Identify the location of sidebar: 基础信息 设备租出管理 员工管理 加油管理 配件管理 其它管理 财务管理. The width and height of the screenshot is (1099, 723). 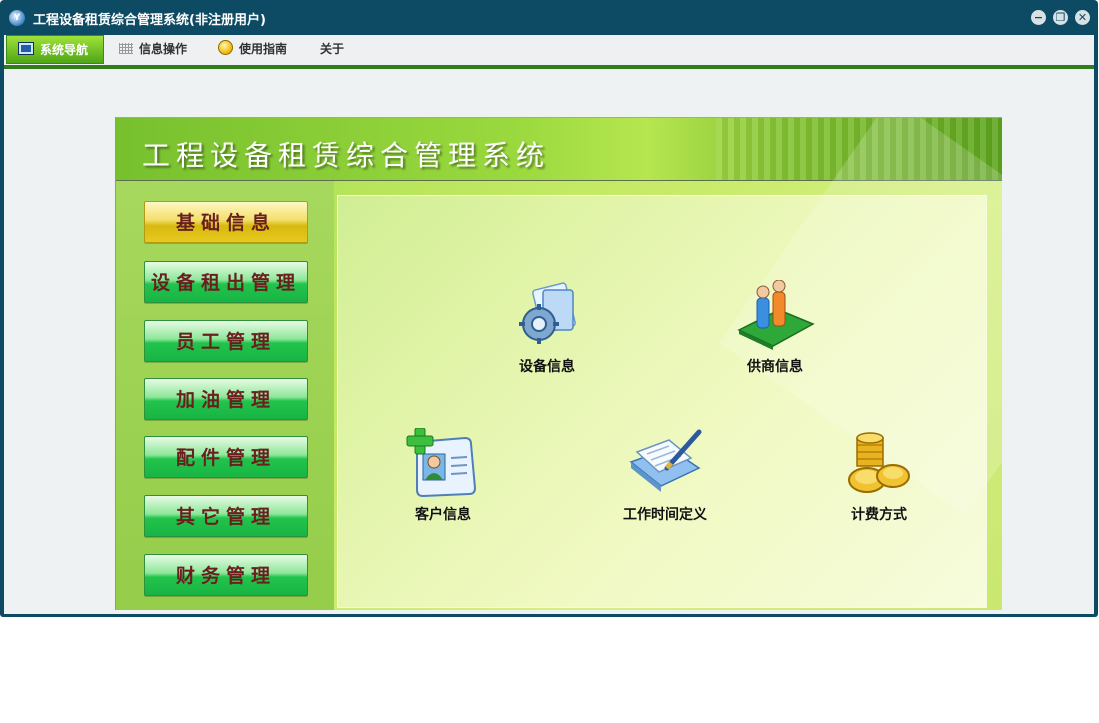
(225, 395).